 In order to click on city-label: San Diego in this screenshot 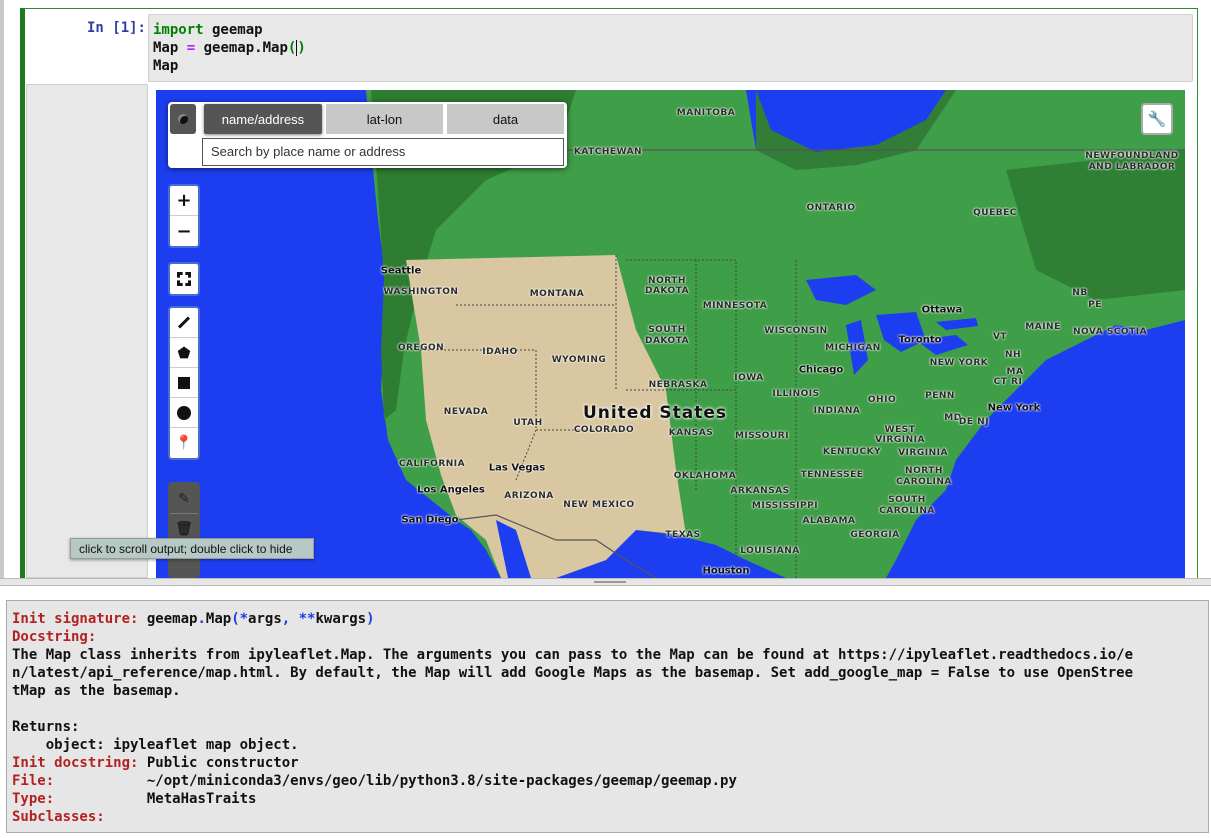, I will do `click(430, 520)`.